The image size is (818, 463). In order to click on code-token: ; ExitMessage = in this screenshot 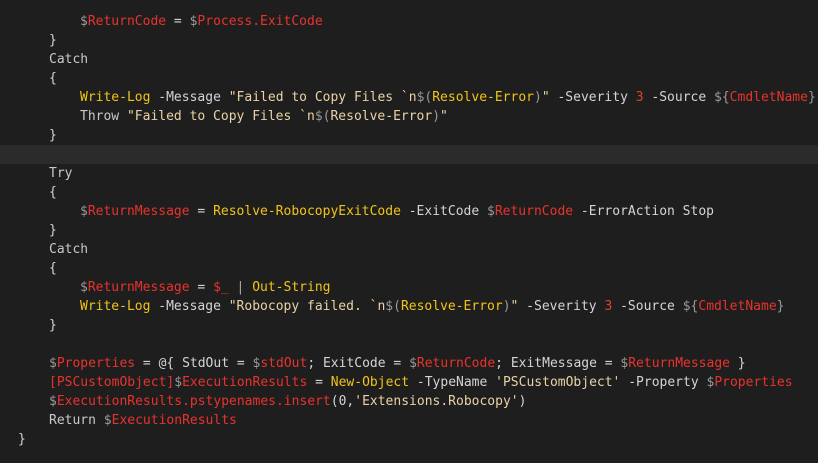, I will do `click(558, 363)`.